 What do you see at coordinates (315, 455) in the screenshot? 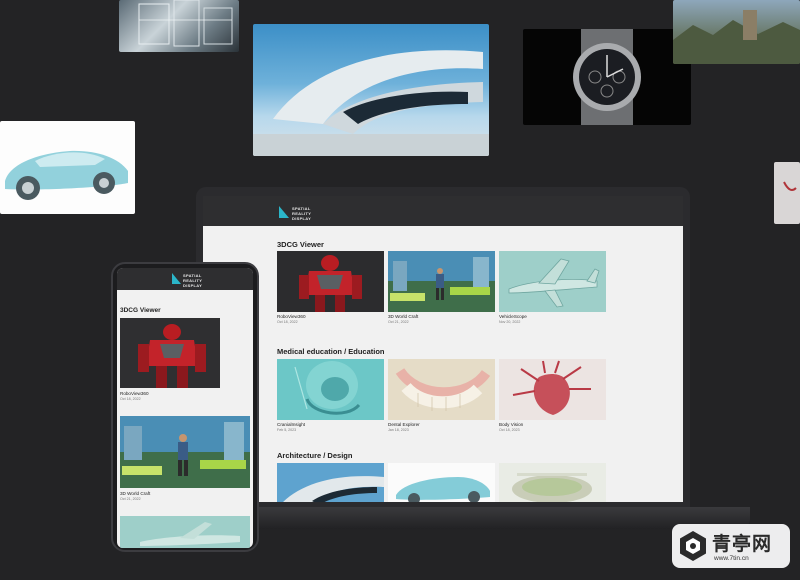
I see `section-title: Architecture / Design` at bounding box center [315, 455].